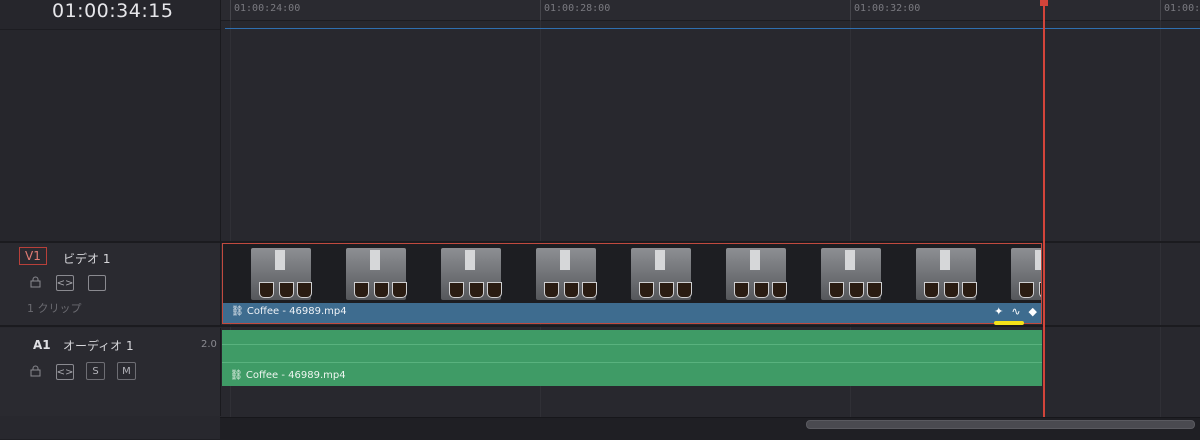  What do you see at coordinates (42, 345) in the screenshot?
I see `audio-track-badge: A1` at bounding box center [42, 345].